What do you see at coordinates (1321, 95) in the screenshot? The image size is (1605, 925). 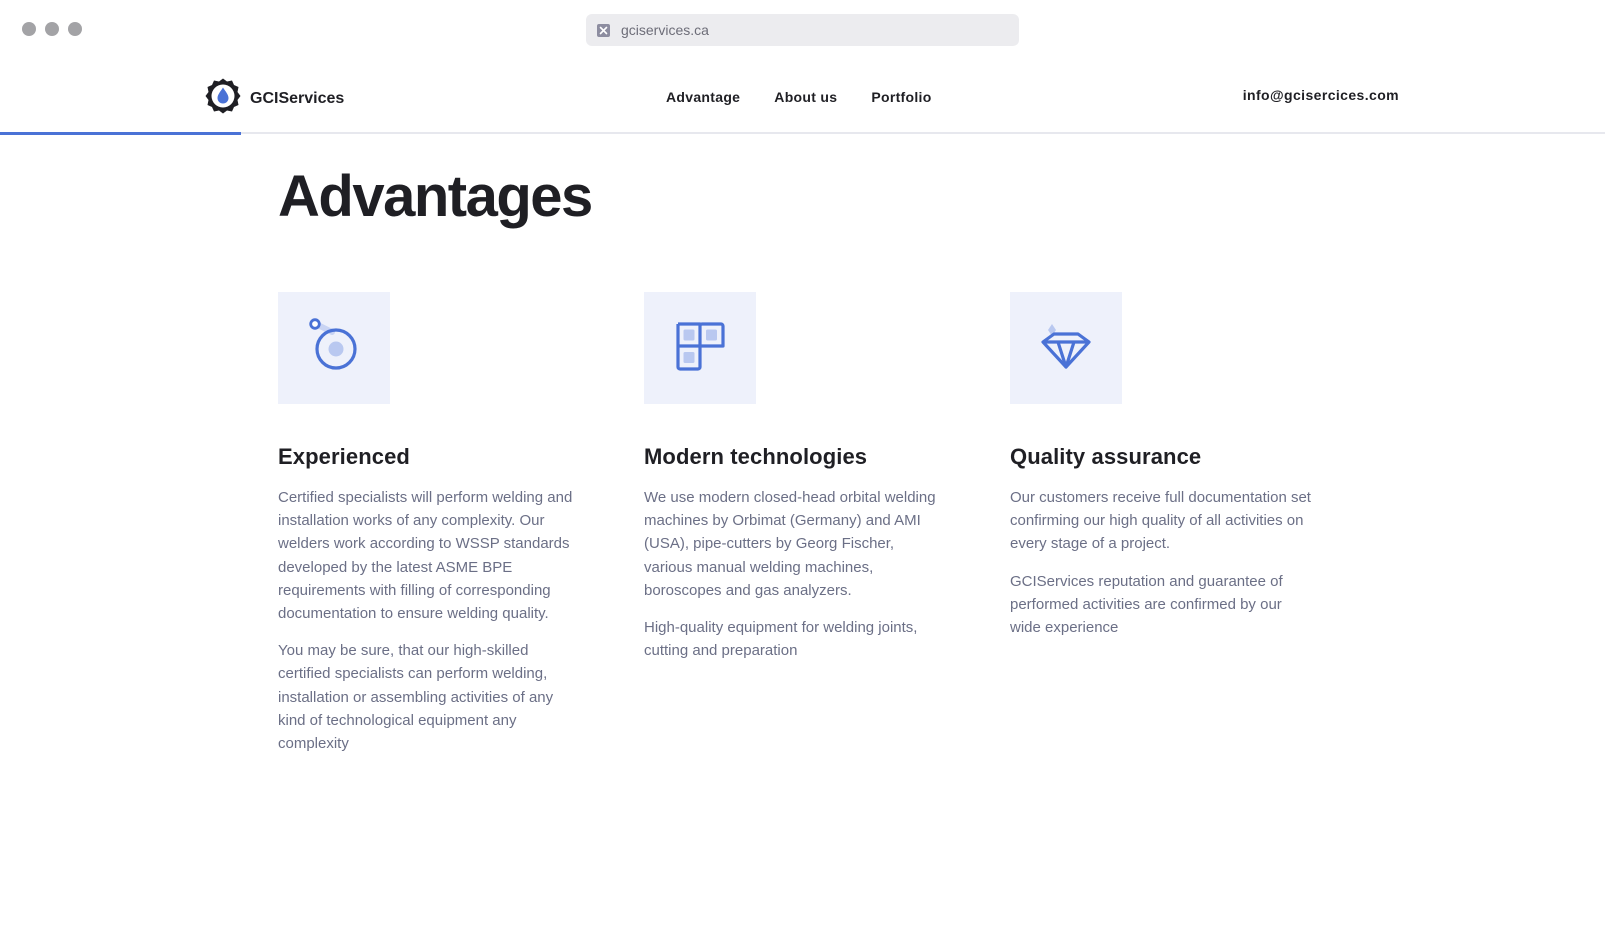 I see `email-link: info@gcisercices.com` at bounding box center [1321, 95].